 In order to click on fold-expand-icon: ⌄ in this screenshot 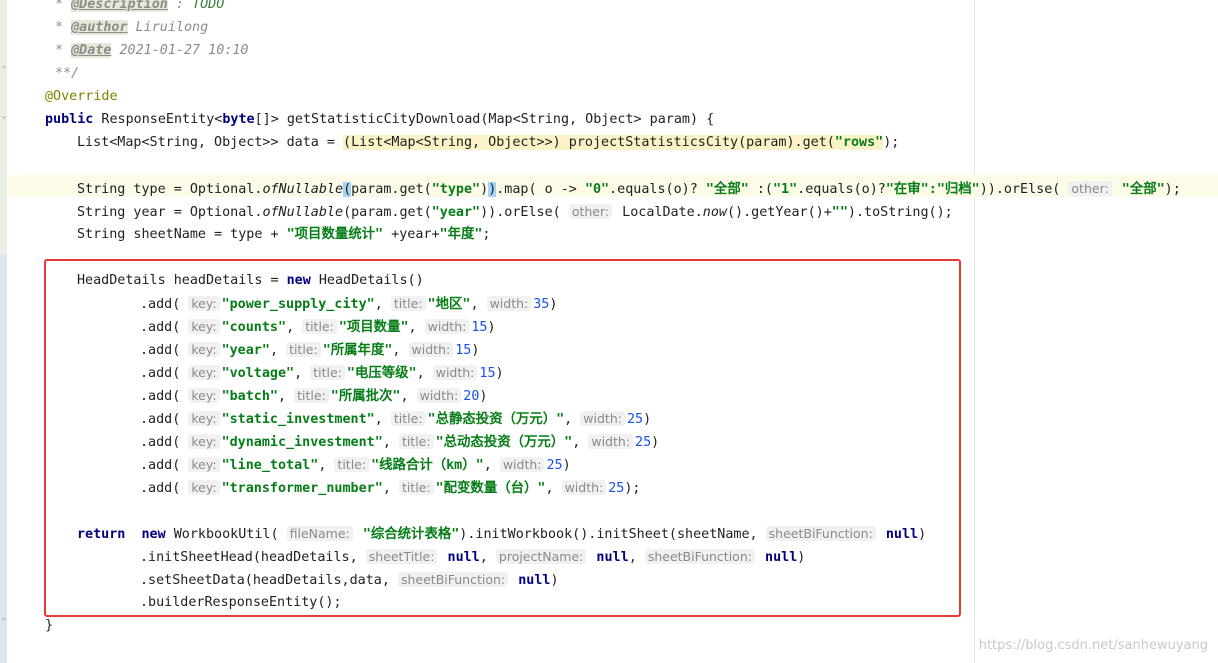, I will do `click(5, 116)`.